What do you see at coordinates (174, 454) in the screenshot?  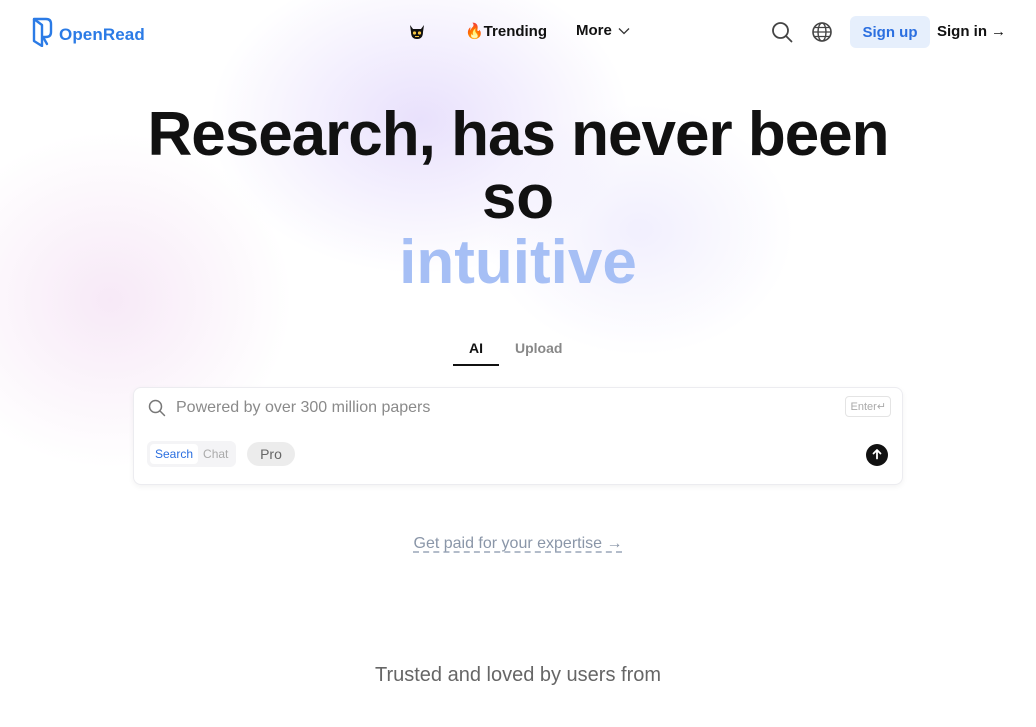 I see `mode-search: Search` at bounding box center [174, 454].